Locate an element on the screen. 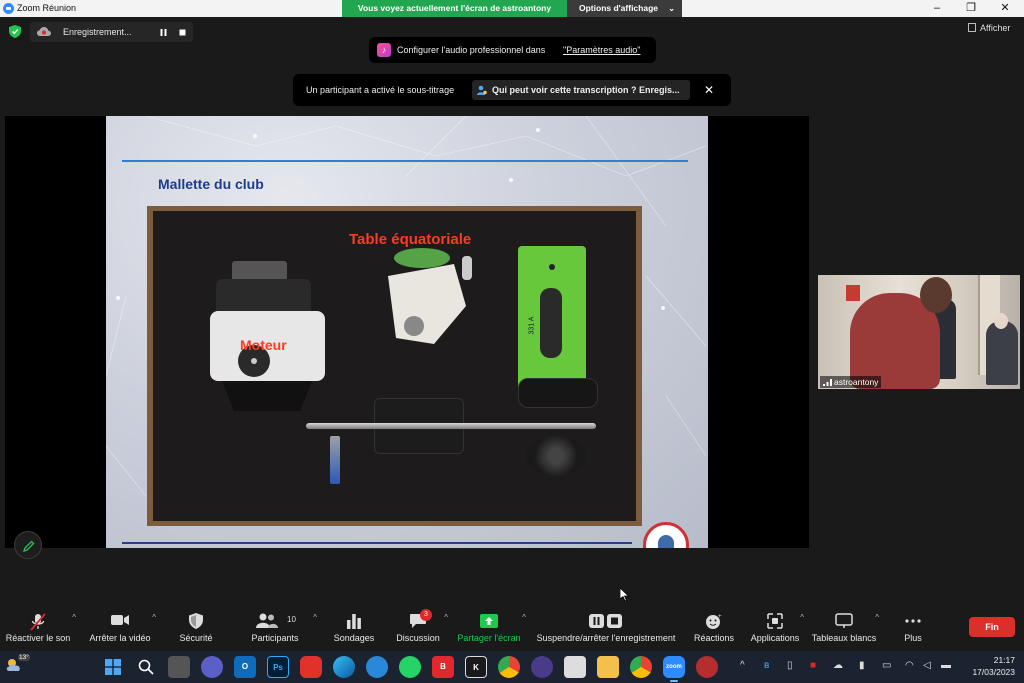 This screenshot has width=1024, height=683. game-icon is located at coordinates (707, 667).